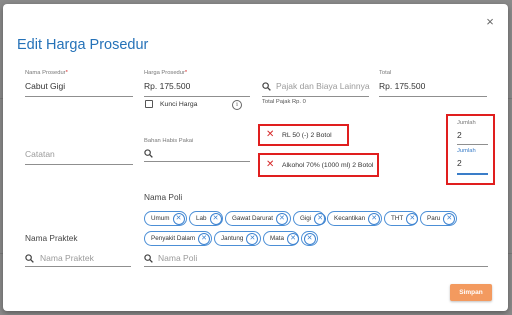 The width and height of the screenshot is (512, 315). Describe the element at coordinates (167, 86) in the screenshot. I see `harga-prosedur-input: Rp. 175.500` at that location.